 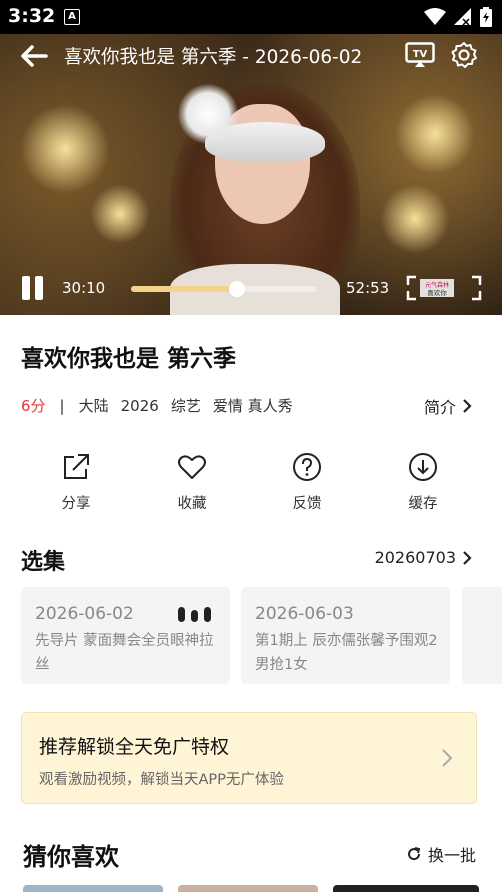 I want to click on heart-icon, so click(x=192, y=467).